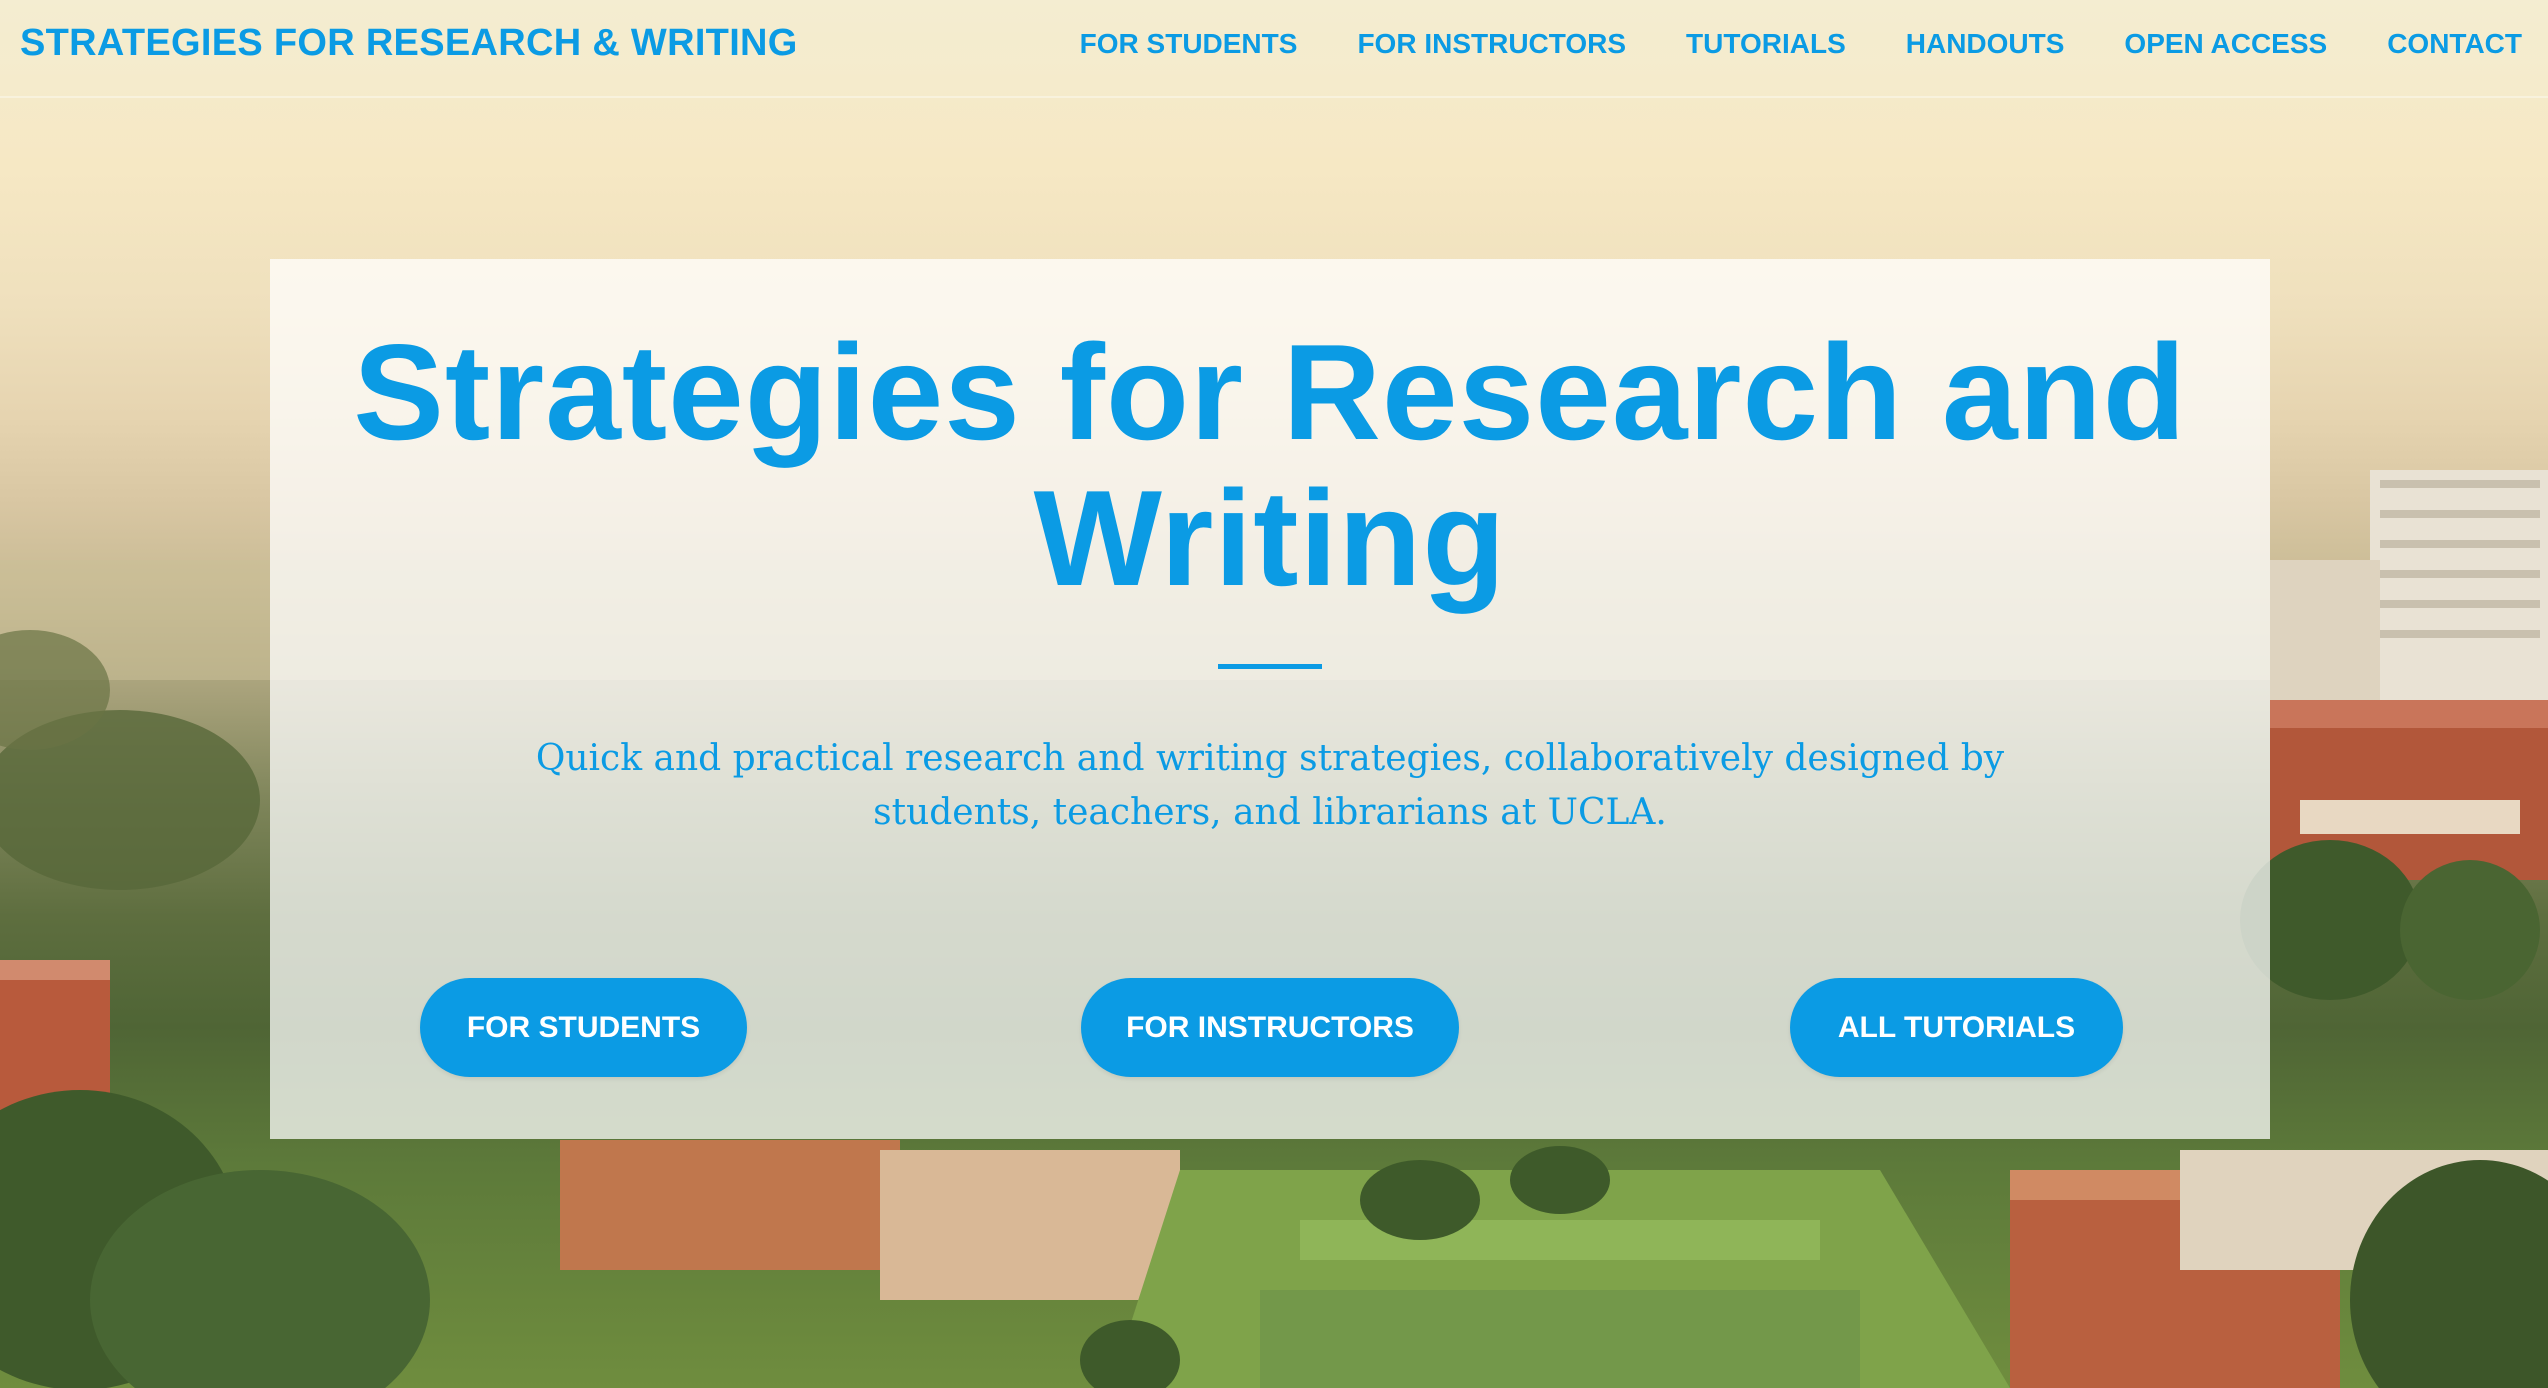 The width and height of the screenshot is (2548, 1388). Describe the element at coordinates (2225, 44) in the screenshot. I see `nav-link-open-access: OPEN ACCESS` at that location.